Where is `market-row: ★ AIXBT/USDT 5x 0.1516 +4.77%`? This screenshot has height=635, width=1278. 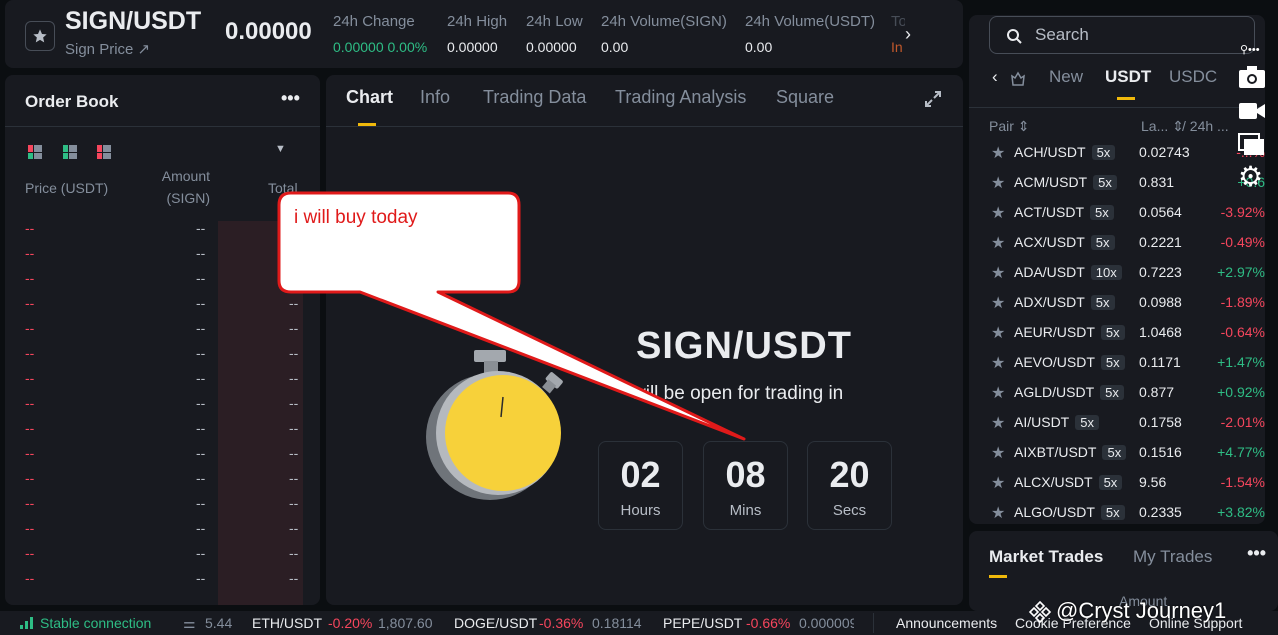
market-row: ★ AIXBT/USDT 5x 0.1516 +4.77% is located at coordinates (1117, 458).